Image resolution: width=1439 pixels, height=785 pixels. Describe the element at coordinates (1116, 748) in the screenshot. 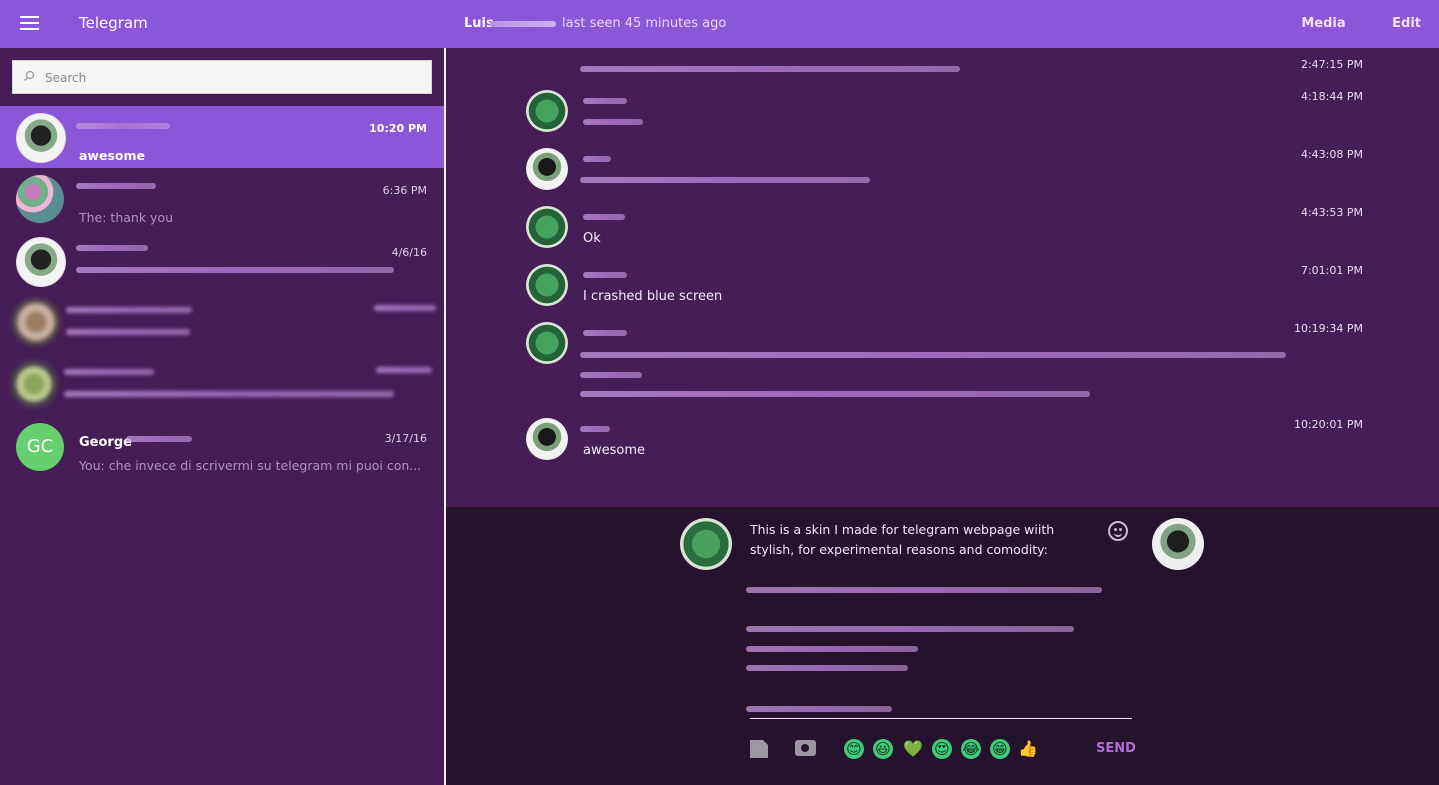

I see `send-button: SEND` at that location.